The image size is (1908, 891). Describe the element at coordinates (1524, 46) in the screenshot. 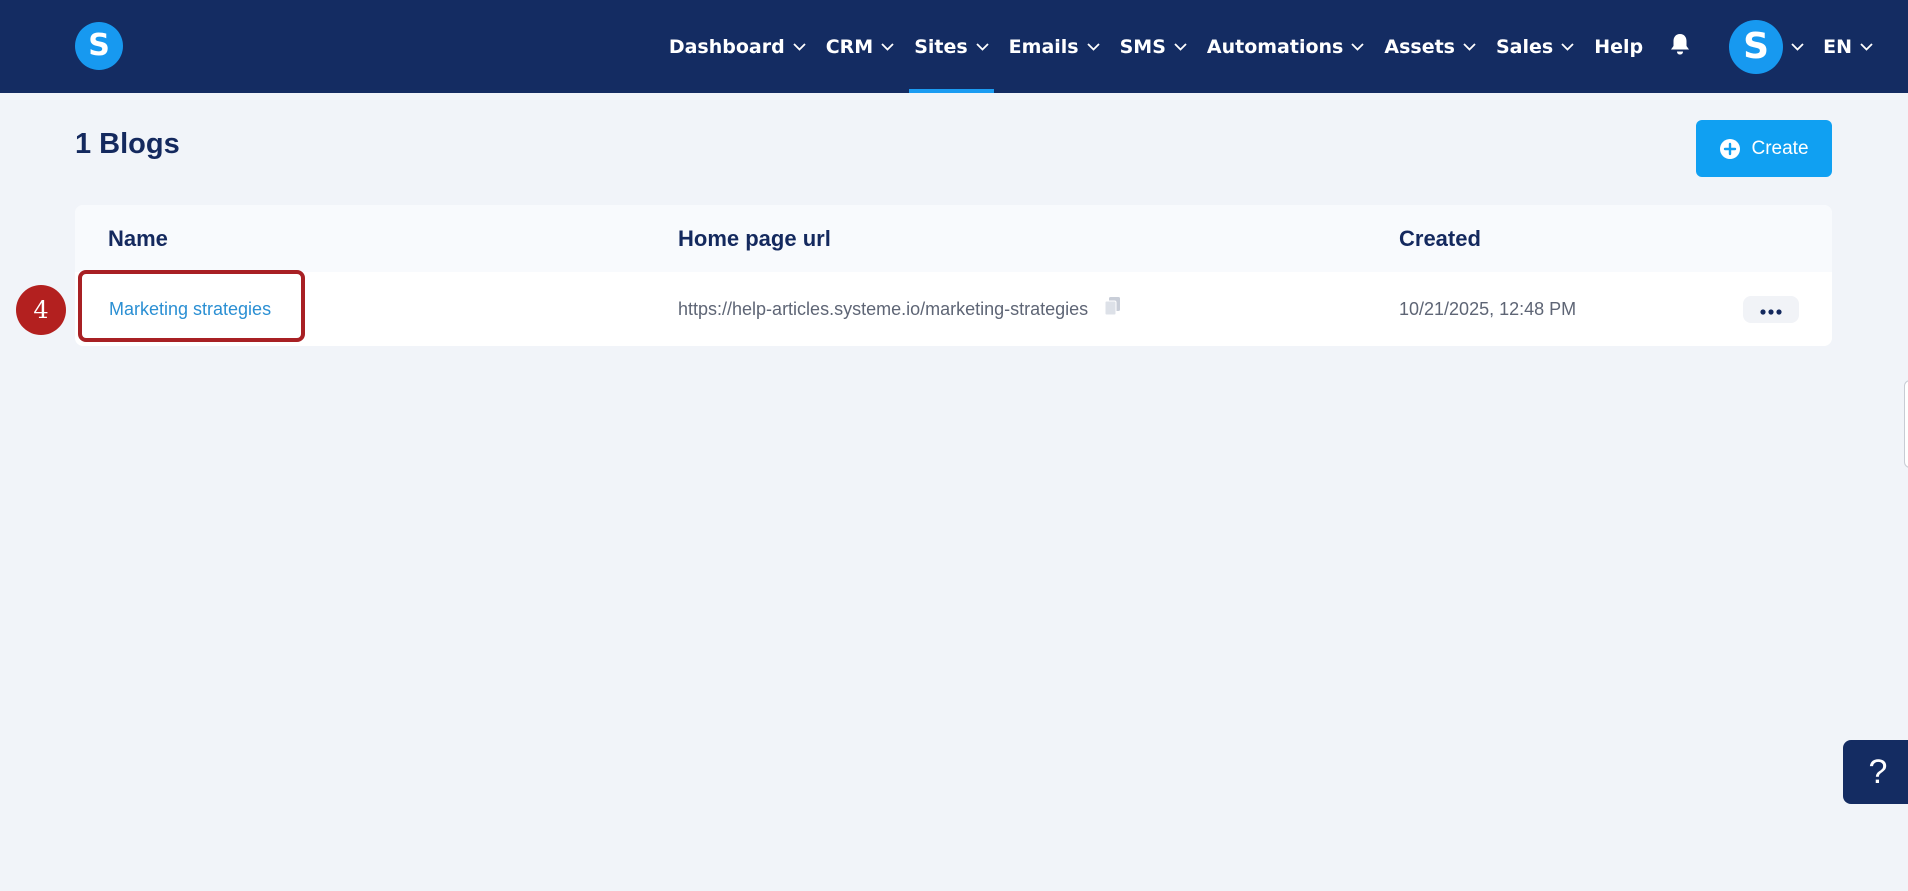

I see `nav-item-label: Sales` at that location.